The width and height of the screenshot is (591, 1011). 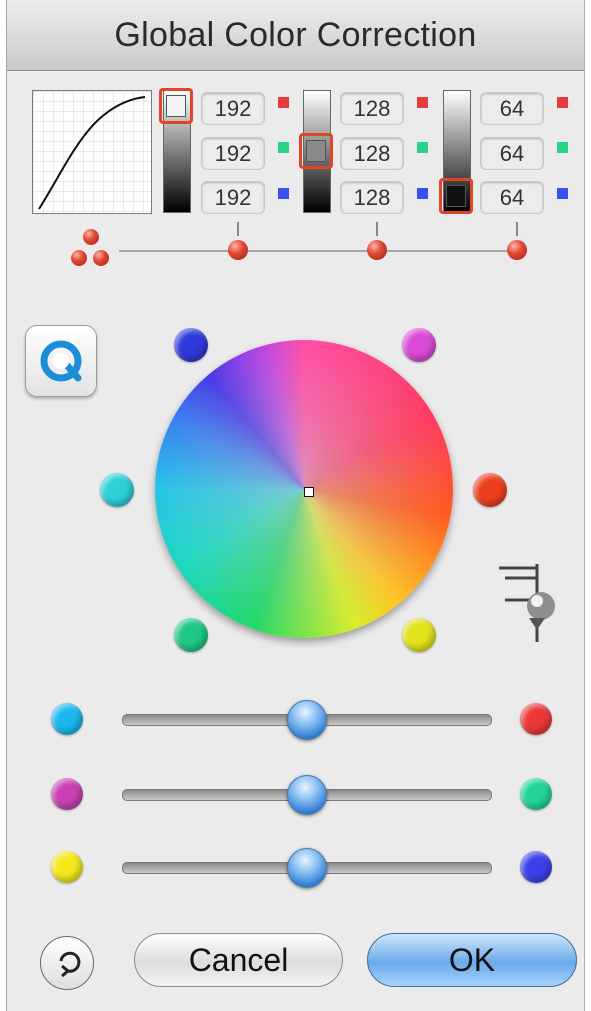 I want to click on aqua-circle-icon, so click(x=61, y=361).